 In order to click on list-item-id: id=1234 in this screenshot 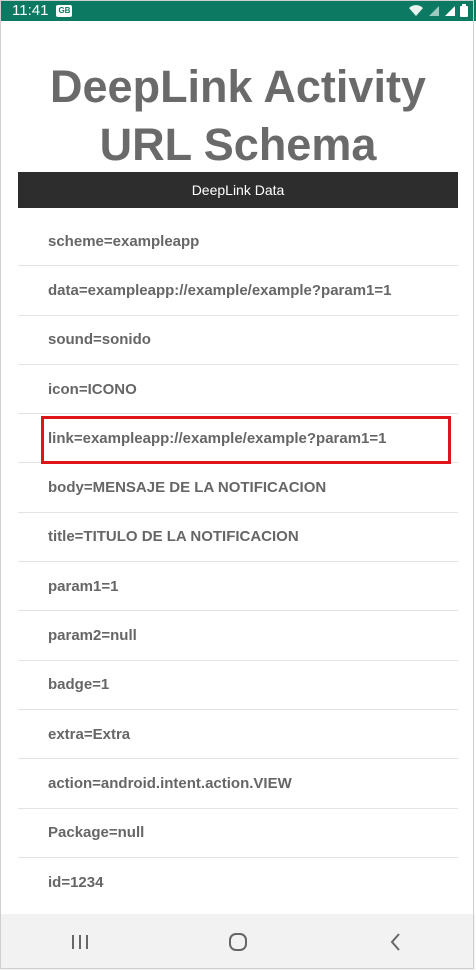, I will do `click(76, 882)`.